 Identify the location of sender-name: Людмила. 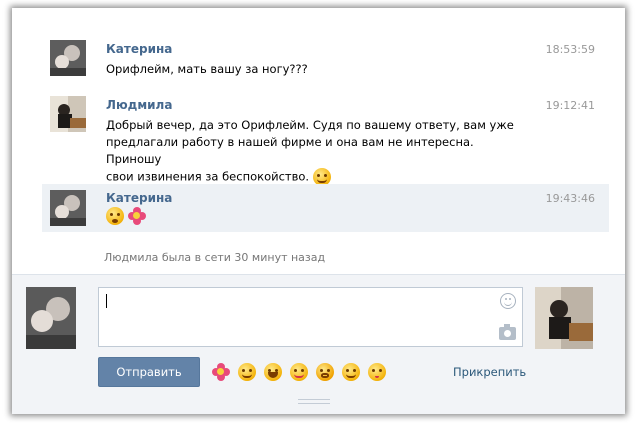
(139, 105).